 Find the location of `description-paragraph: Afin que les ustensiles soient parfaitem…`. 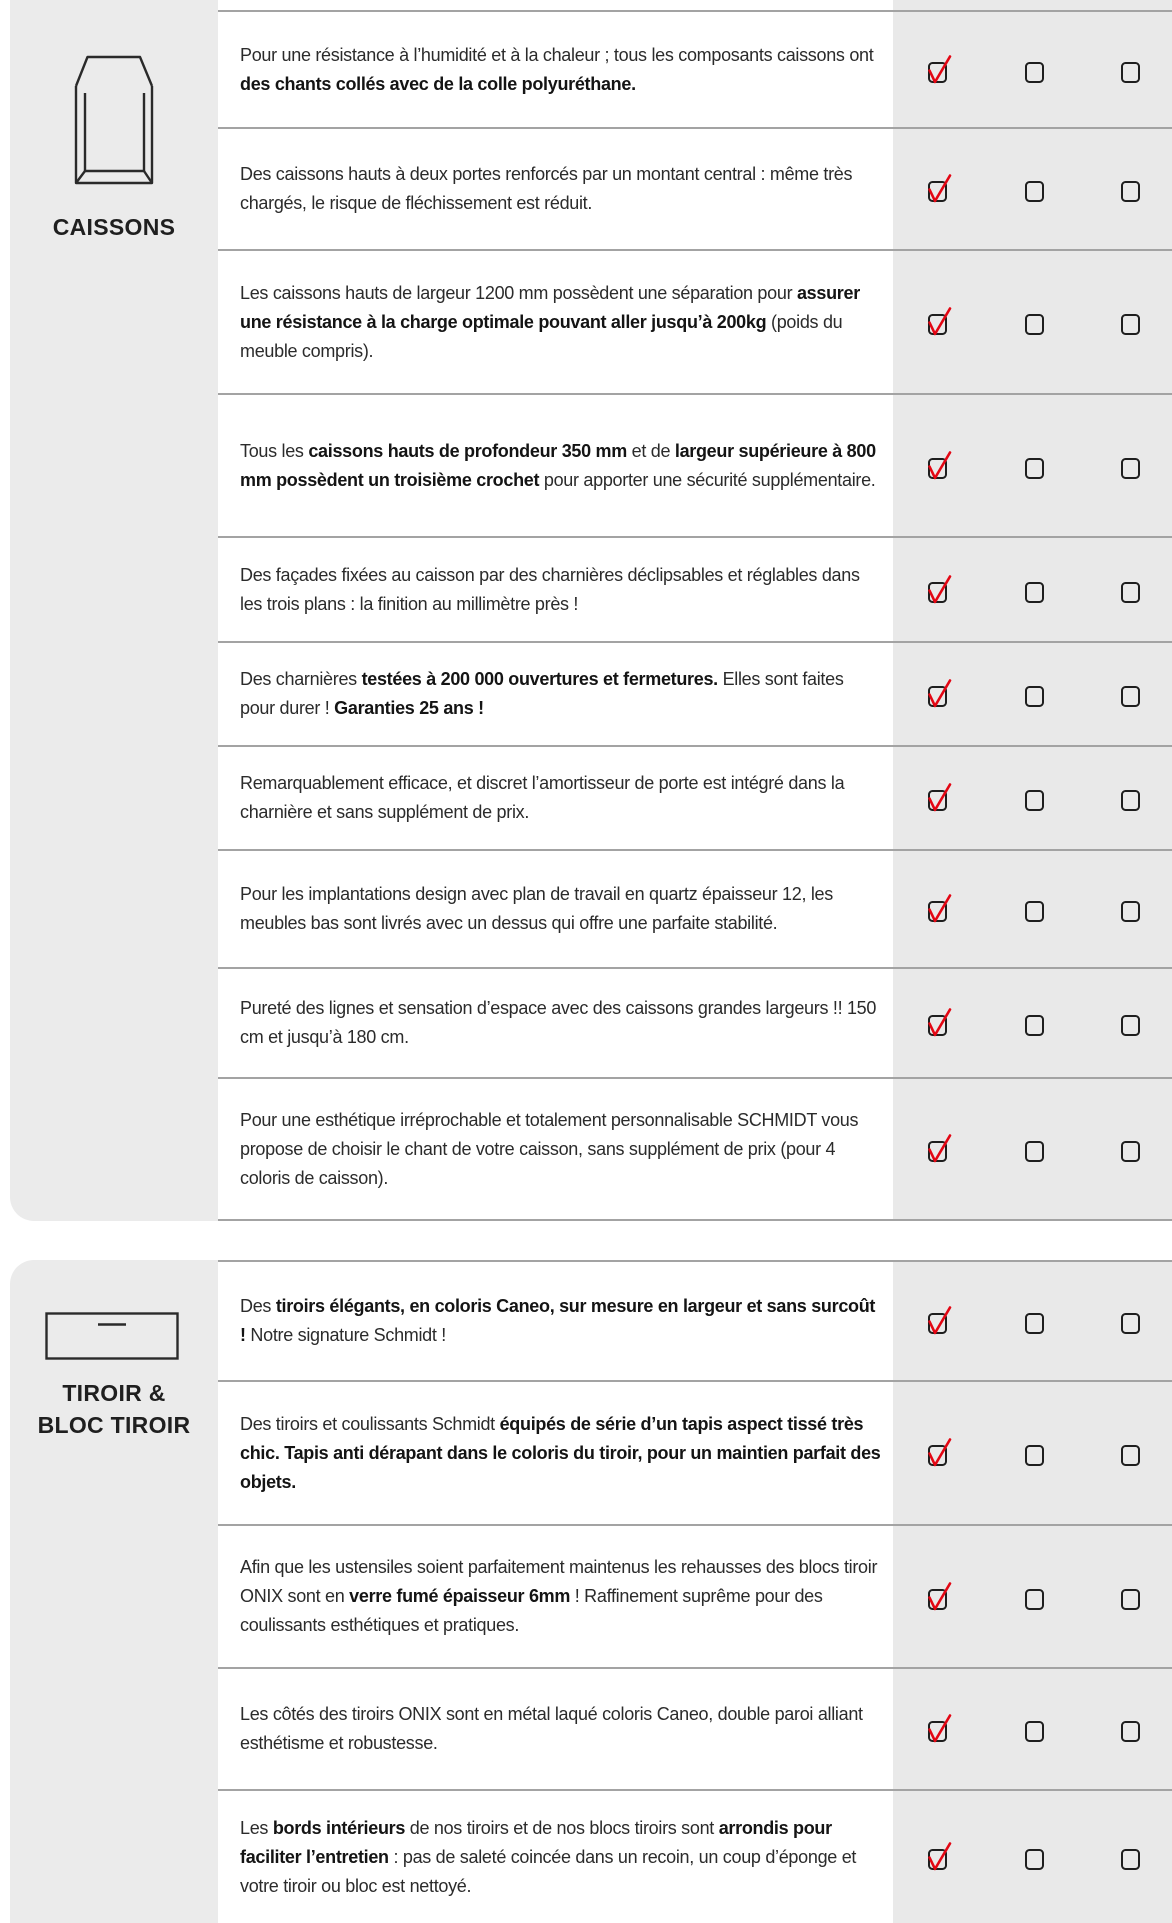

description-paragraph: Afin que les ustensiles soient parfaitem… is located at coordinates (560, 1596).